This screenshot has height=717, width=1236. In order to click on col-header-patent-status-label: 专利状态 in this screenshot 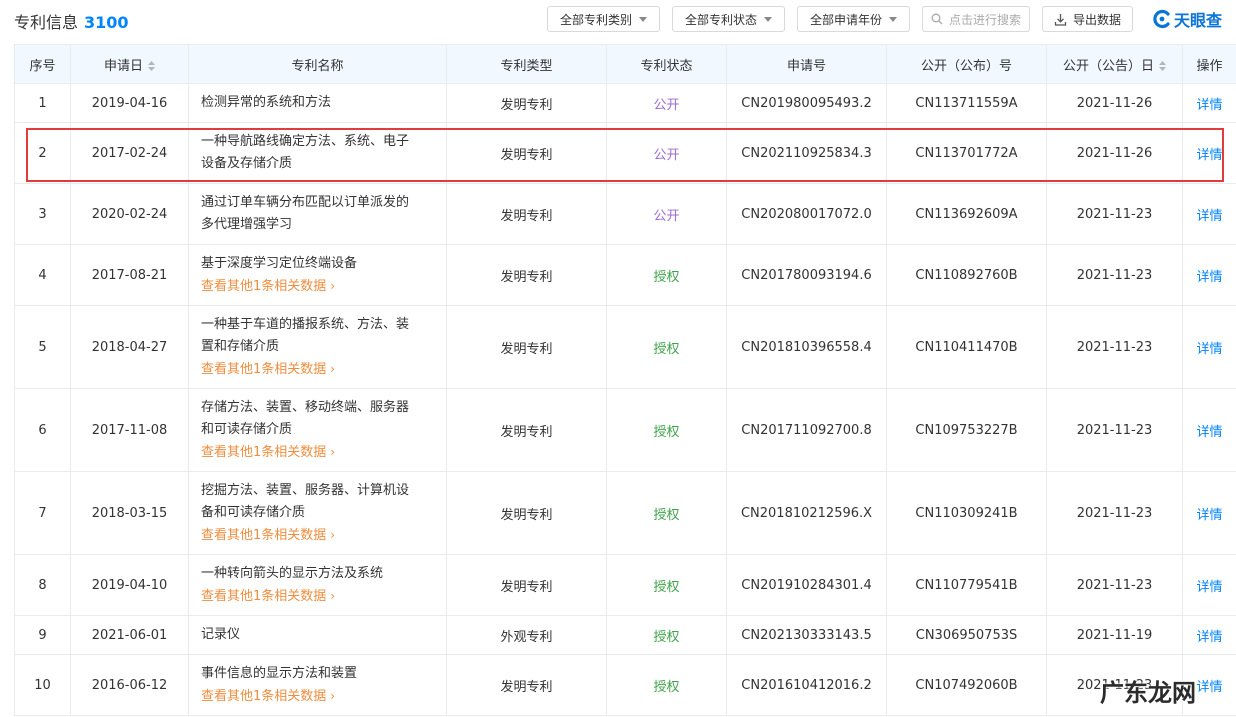, I will do `click(666, 66)`.